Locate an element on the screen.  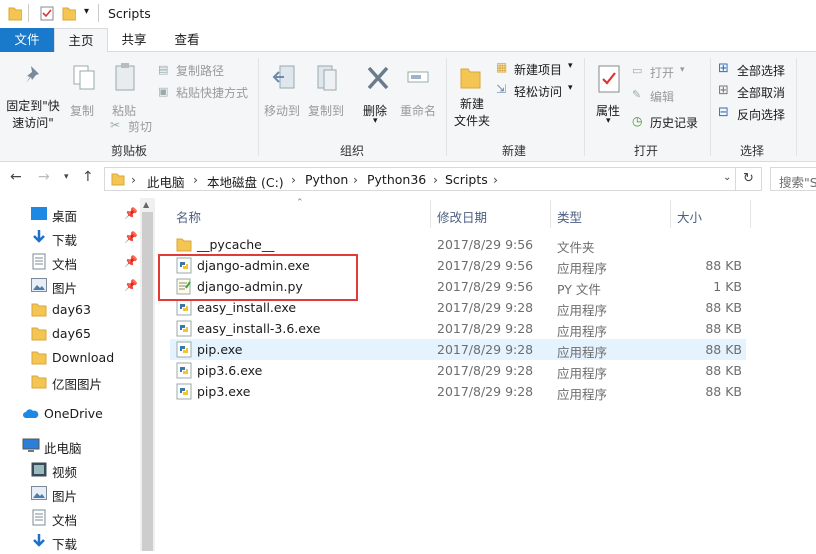
nav-item-pc-pictures: 图片 is located at coordinates (75, 494).